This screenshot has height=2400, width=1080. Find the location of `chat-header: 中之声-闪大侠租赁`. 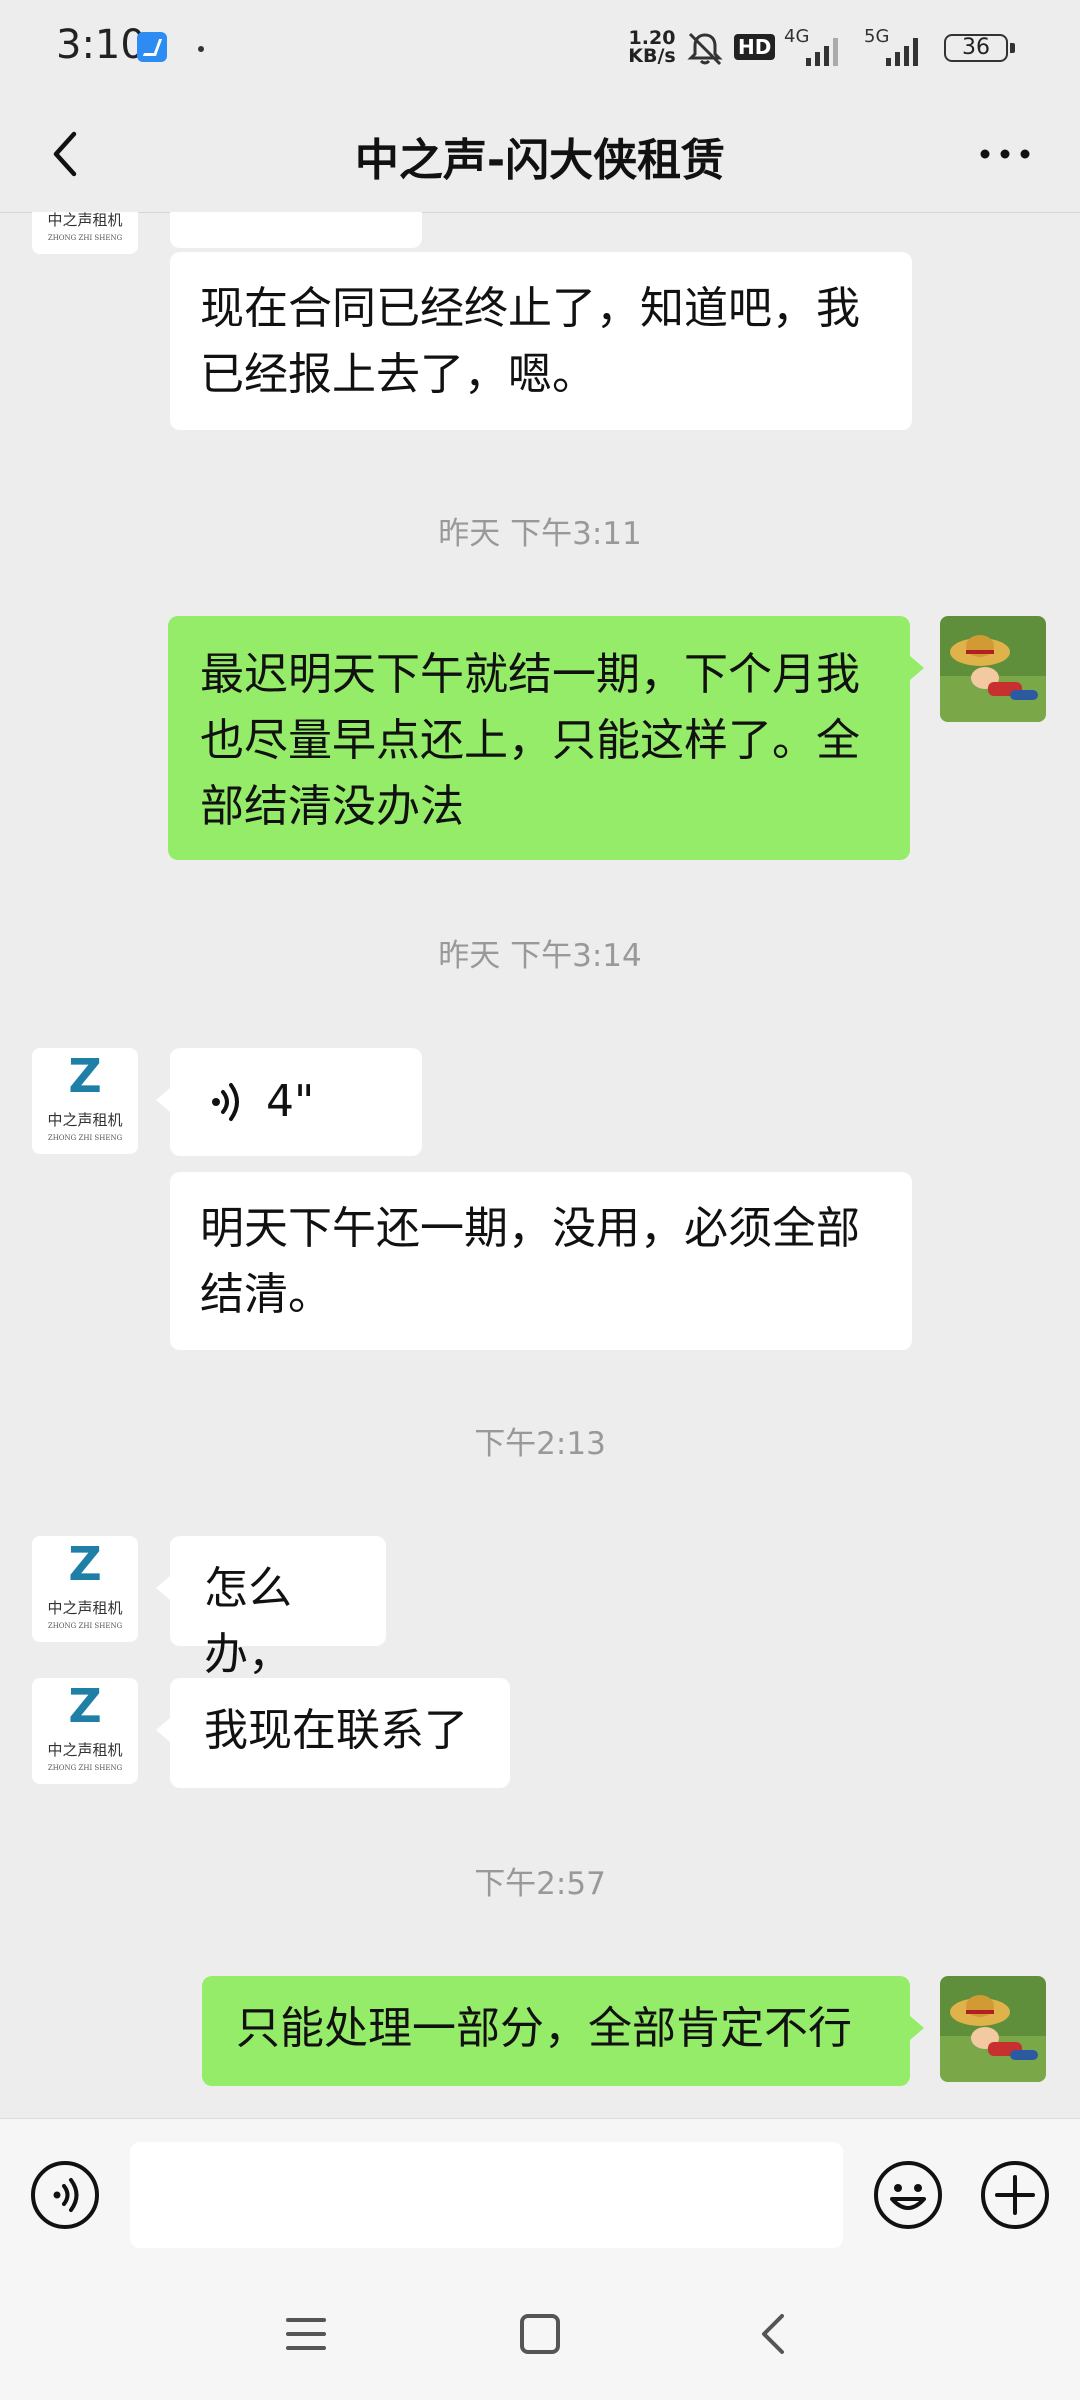

chat-header: 中之声-闪大侠租赁 is located at coordinates (540, 154).